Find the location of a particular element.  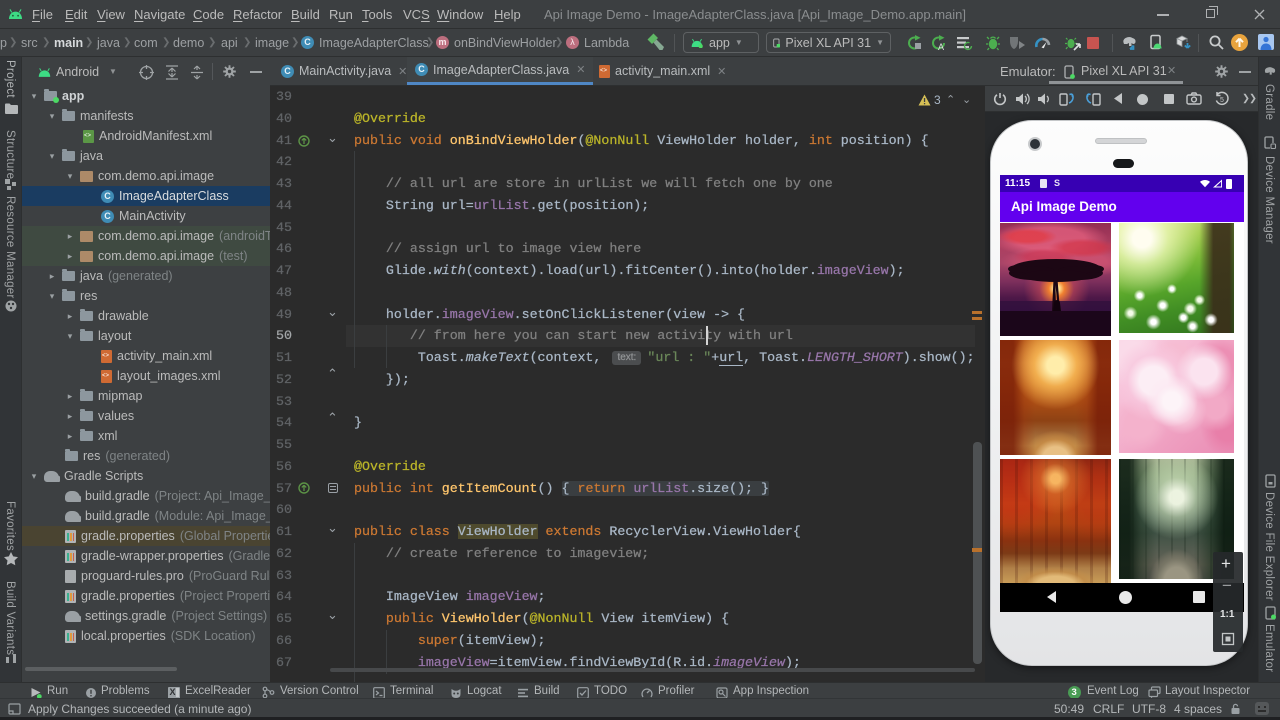

svg-text: 5 is located at coordinates (1222, 100).